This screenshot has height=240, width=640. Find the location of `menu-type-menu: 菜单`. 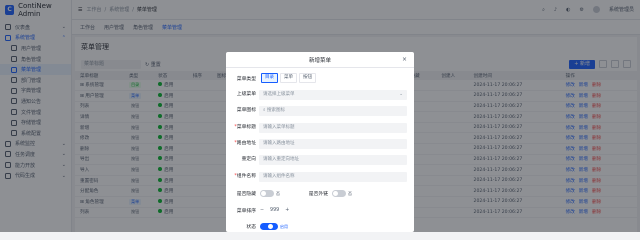

menu-type-menu: 菜单 is located at coordinates (288, 78).